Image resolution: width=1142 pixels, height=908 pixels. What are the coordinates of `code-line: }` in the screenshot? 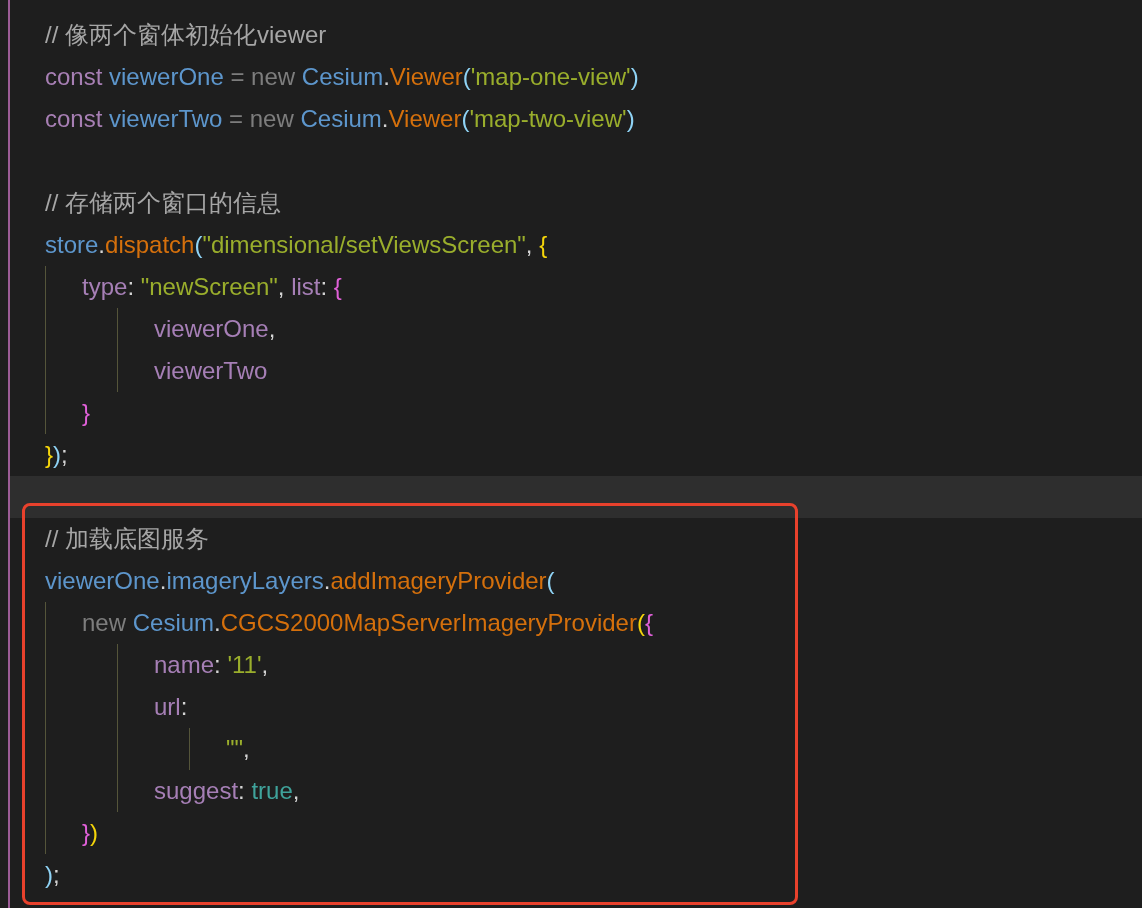 It's located at (86, 413).